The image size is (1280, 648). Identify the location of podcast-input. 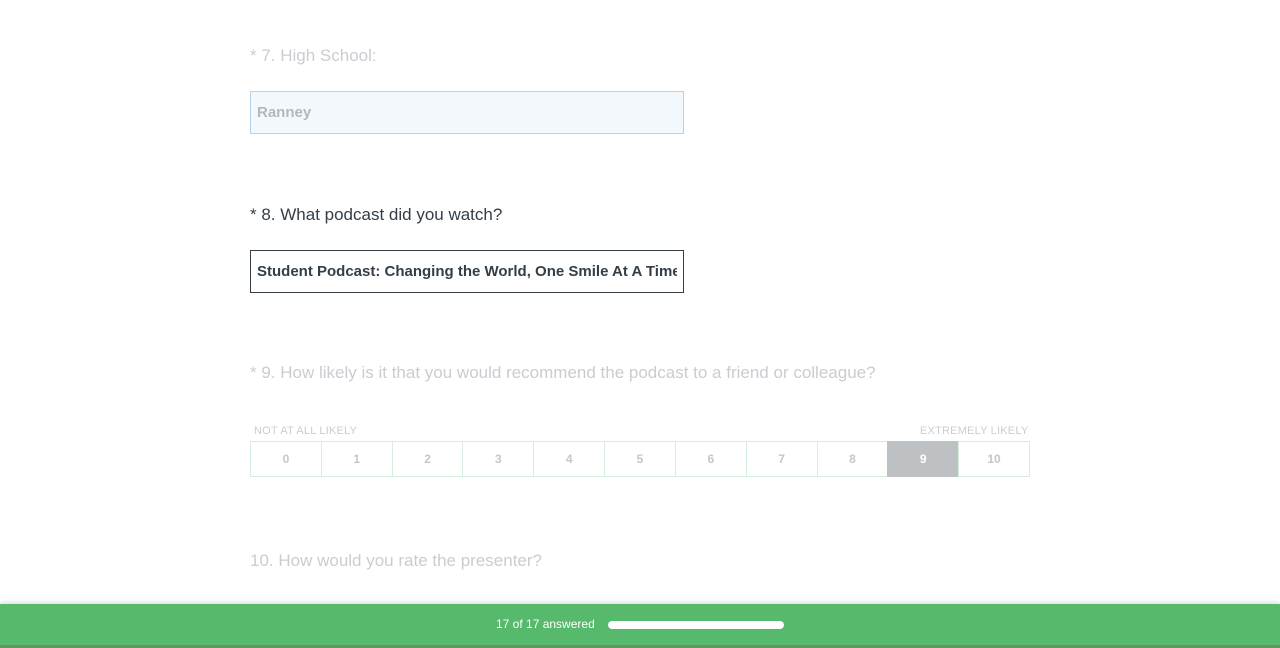
(467, 271).